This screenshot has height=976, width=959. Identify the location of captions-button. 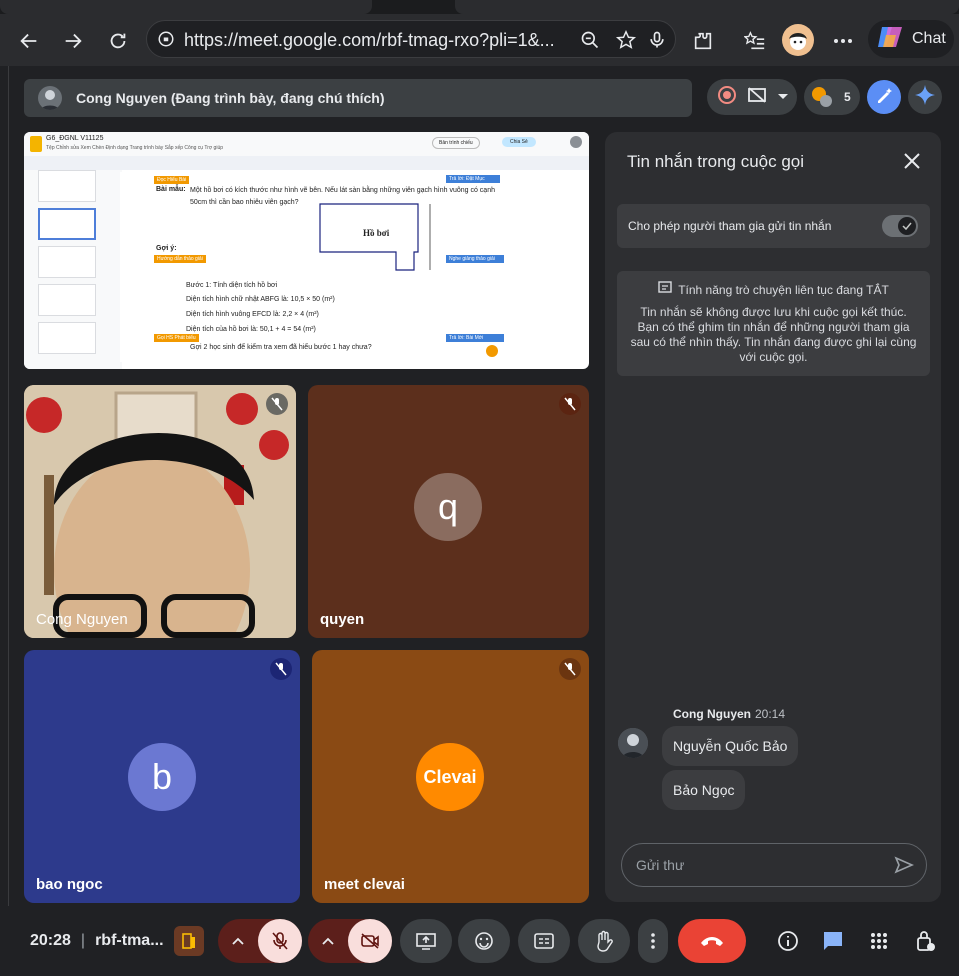
(544, 941).